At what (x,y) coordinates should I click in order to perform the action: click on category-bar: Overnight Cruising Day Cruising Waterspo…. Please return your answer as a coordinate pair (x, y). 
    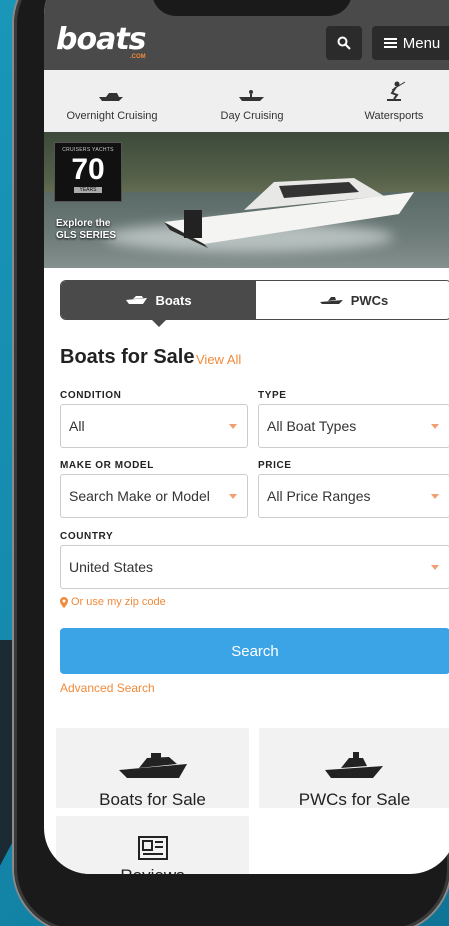
    Looking at the image, I should click on (246, 101).